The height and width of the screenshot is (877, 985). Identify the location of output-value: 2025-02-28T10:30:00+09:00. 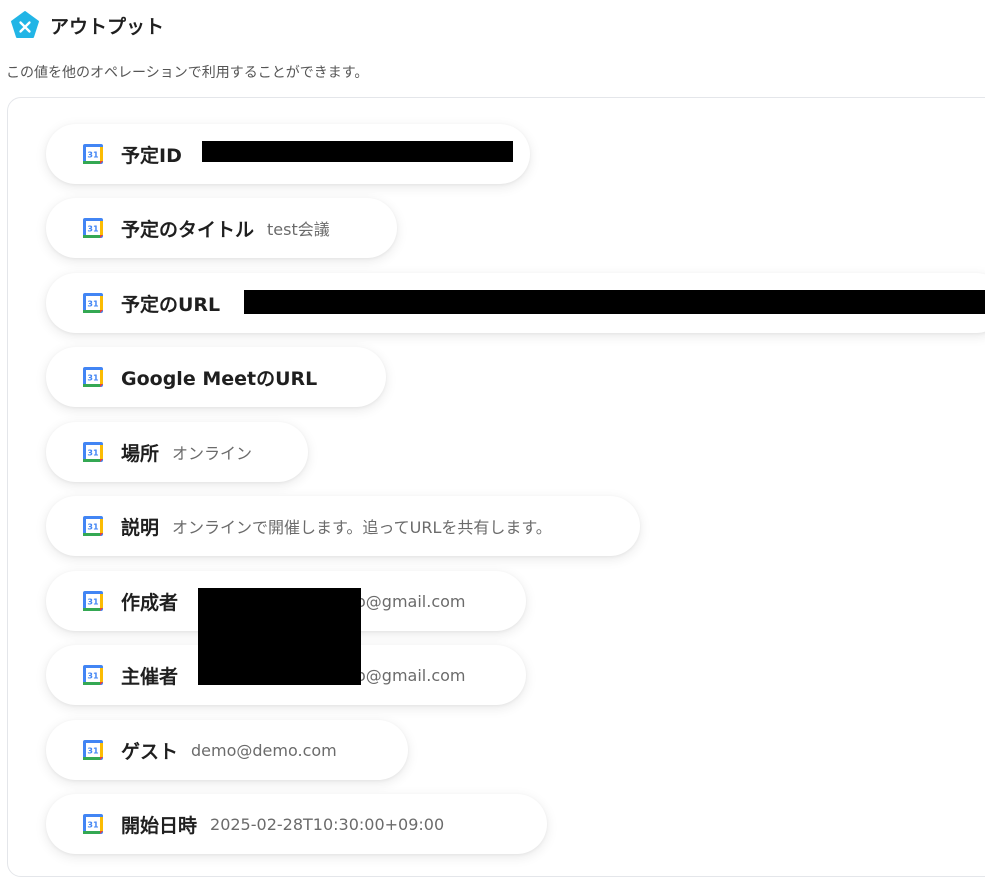
(327, 824).